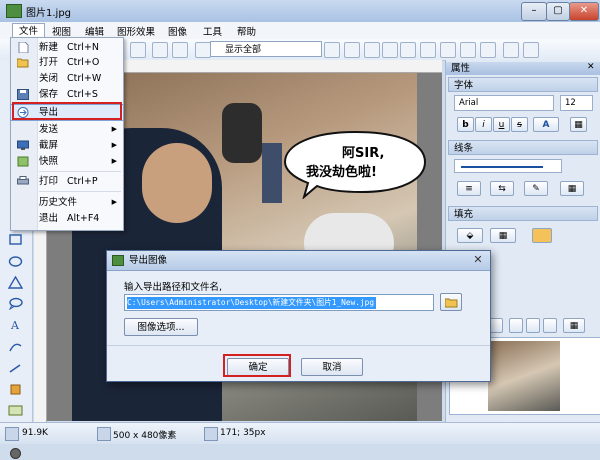 The height and width of the screenshot is (460, 600). I want to click on text-options-icon: ▦, so click(578, 124).